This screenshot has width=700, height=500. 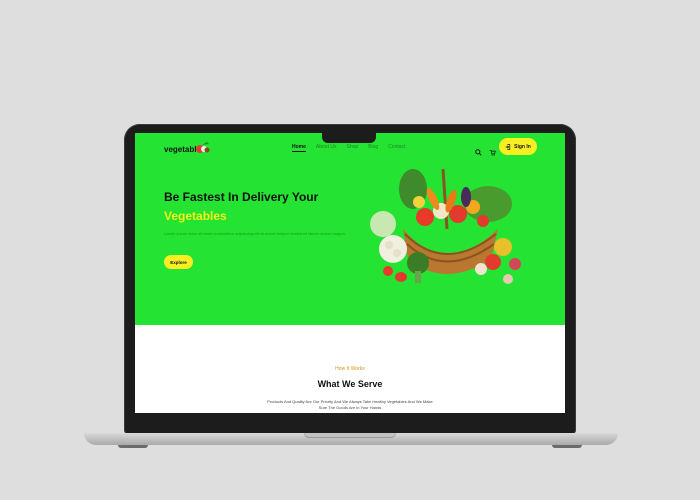 I want to click on nav-contact: Contact, so click(x=396, y=148).